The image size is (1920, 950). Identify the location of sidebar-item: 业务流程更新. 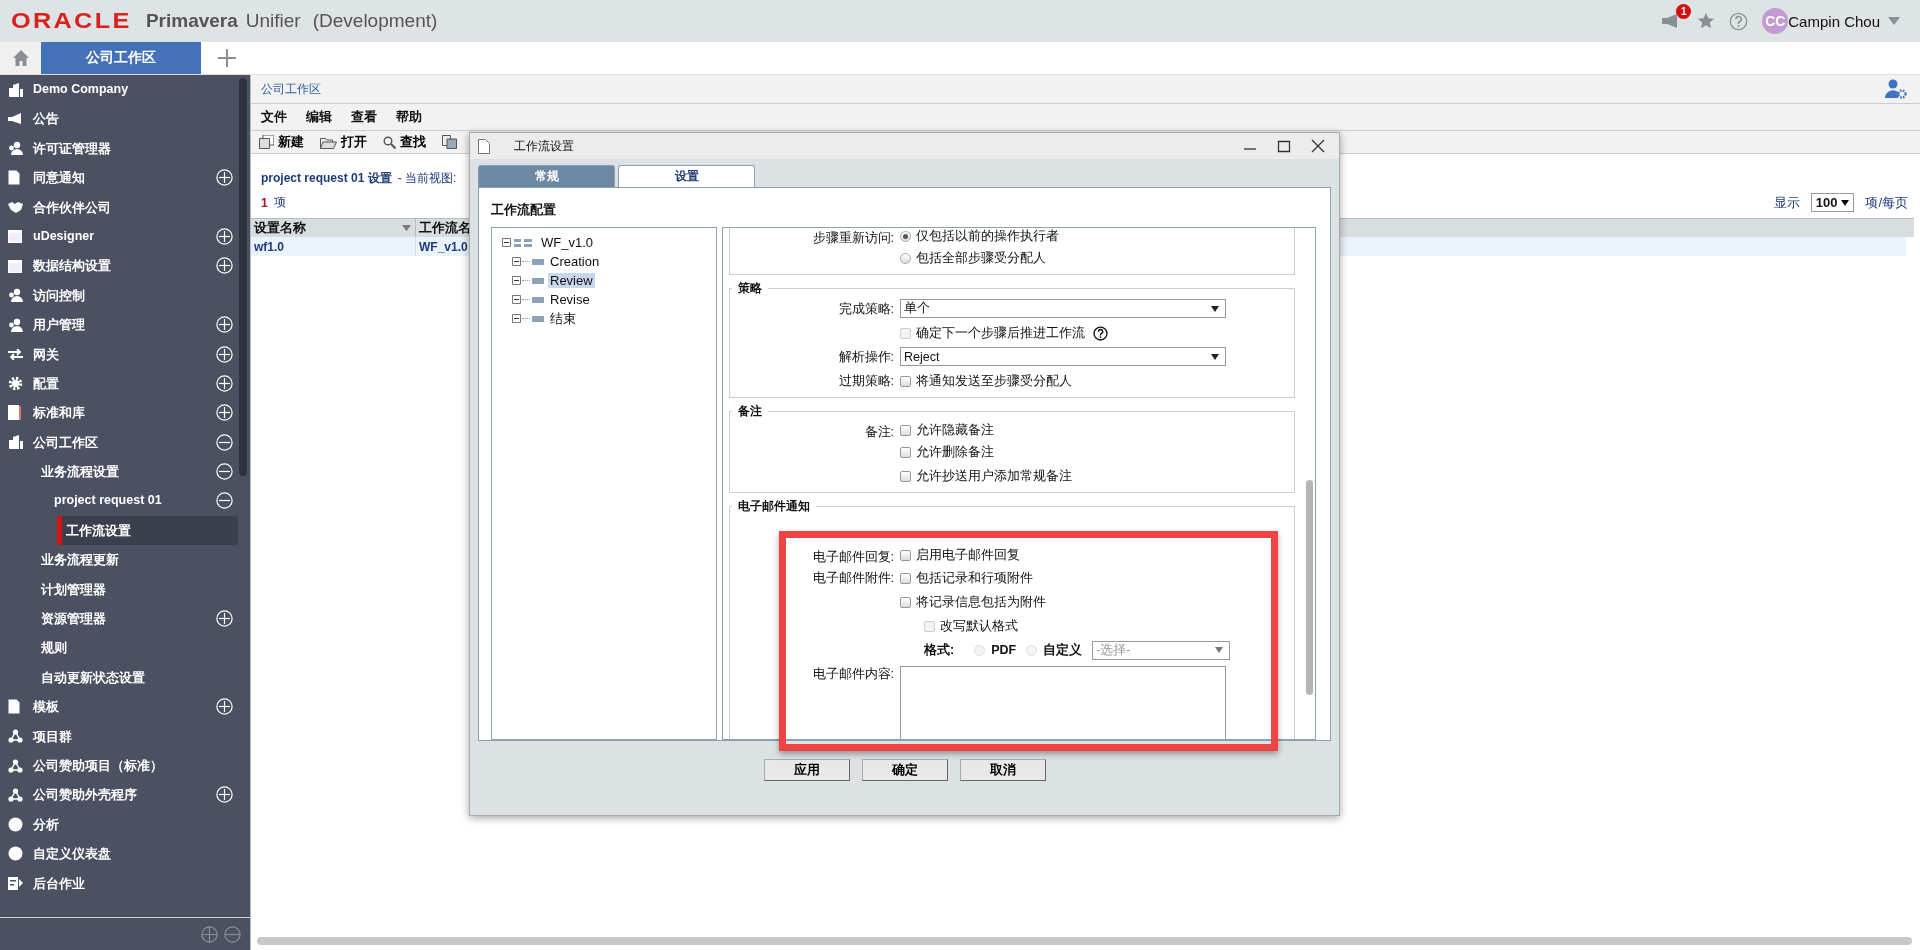
(80, 561).